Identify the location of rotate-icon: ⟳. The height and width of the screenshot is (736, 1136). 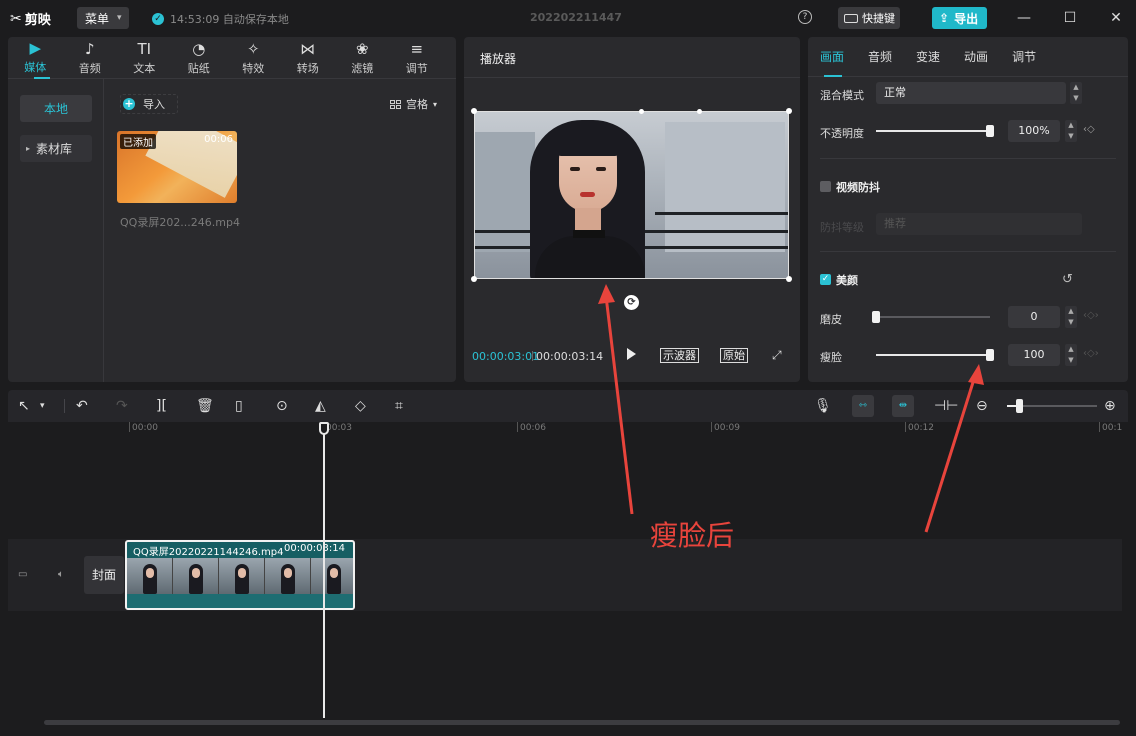
(631, 302).